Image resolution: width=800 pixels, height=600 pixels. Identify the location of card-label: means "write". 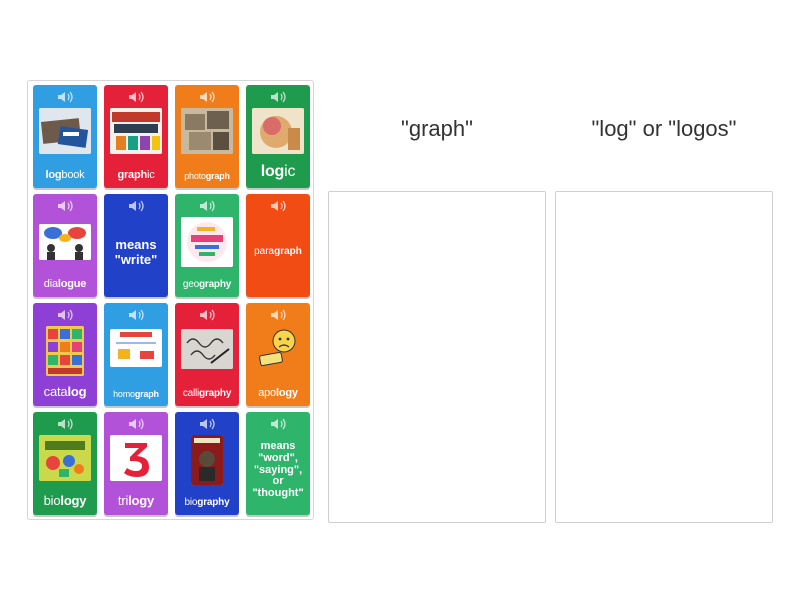
(136, 252).